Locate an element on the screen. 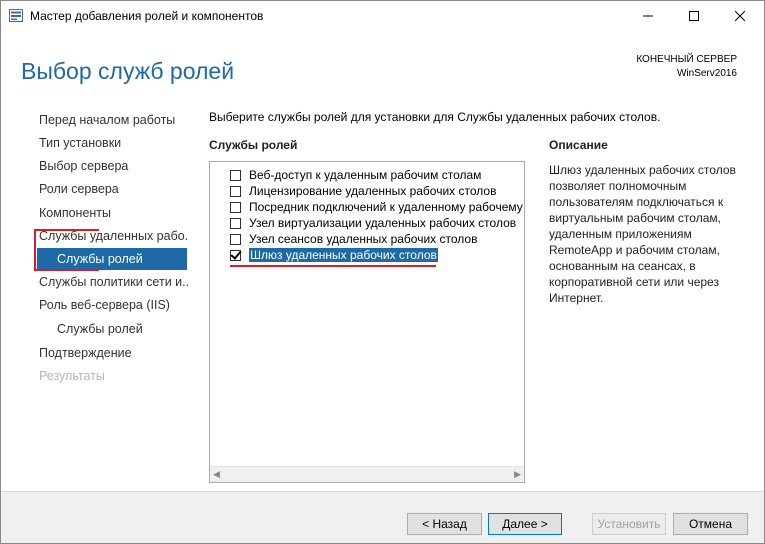 This screenshot has height=544, width=765. role-service-label: Лицензирование удаленных рабочих столов is located at coordinates (373, 191).